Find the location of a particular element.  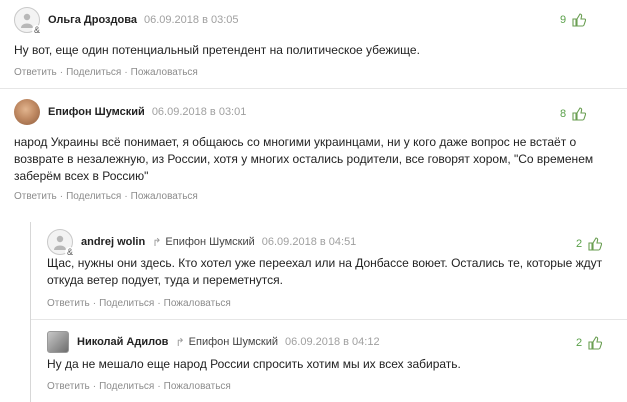

comment-date: 06.09.2018 в 04:12 is located at coordinates (332, 342).